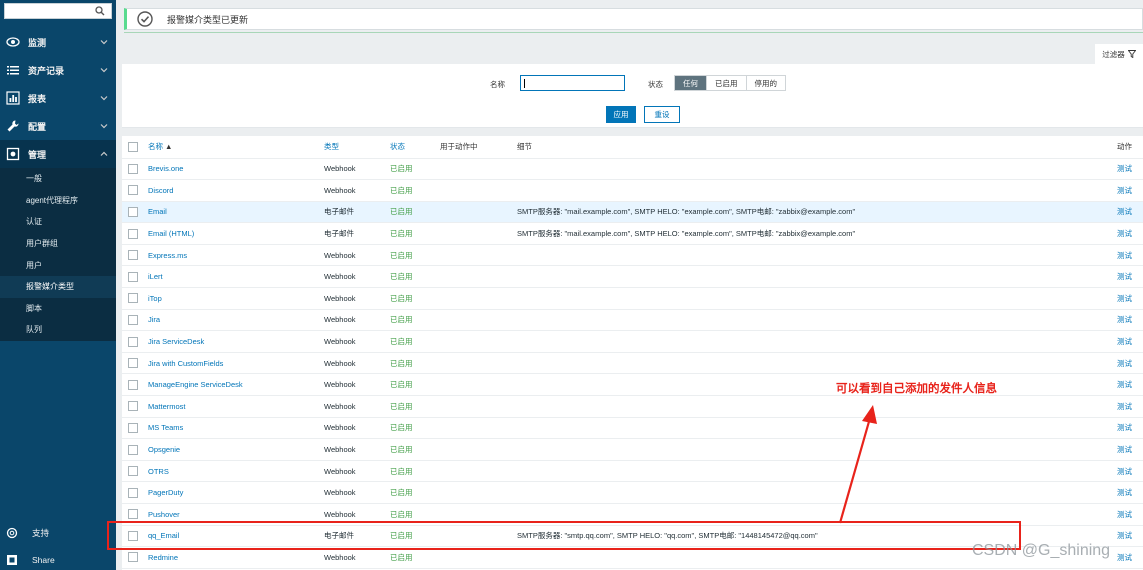 The image size is (1143, 570). What do you see at coordinates (58, 126) in the screenshot?
I see `menu-configuration: 配置` at bounding box center [58, 126].